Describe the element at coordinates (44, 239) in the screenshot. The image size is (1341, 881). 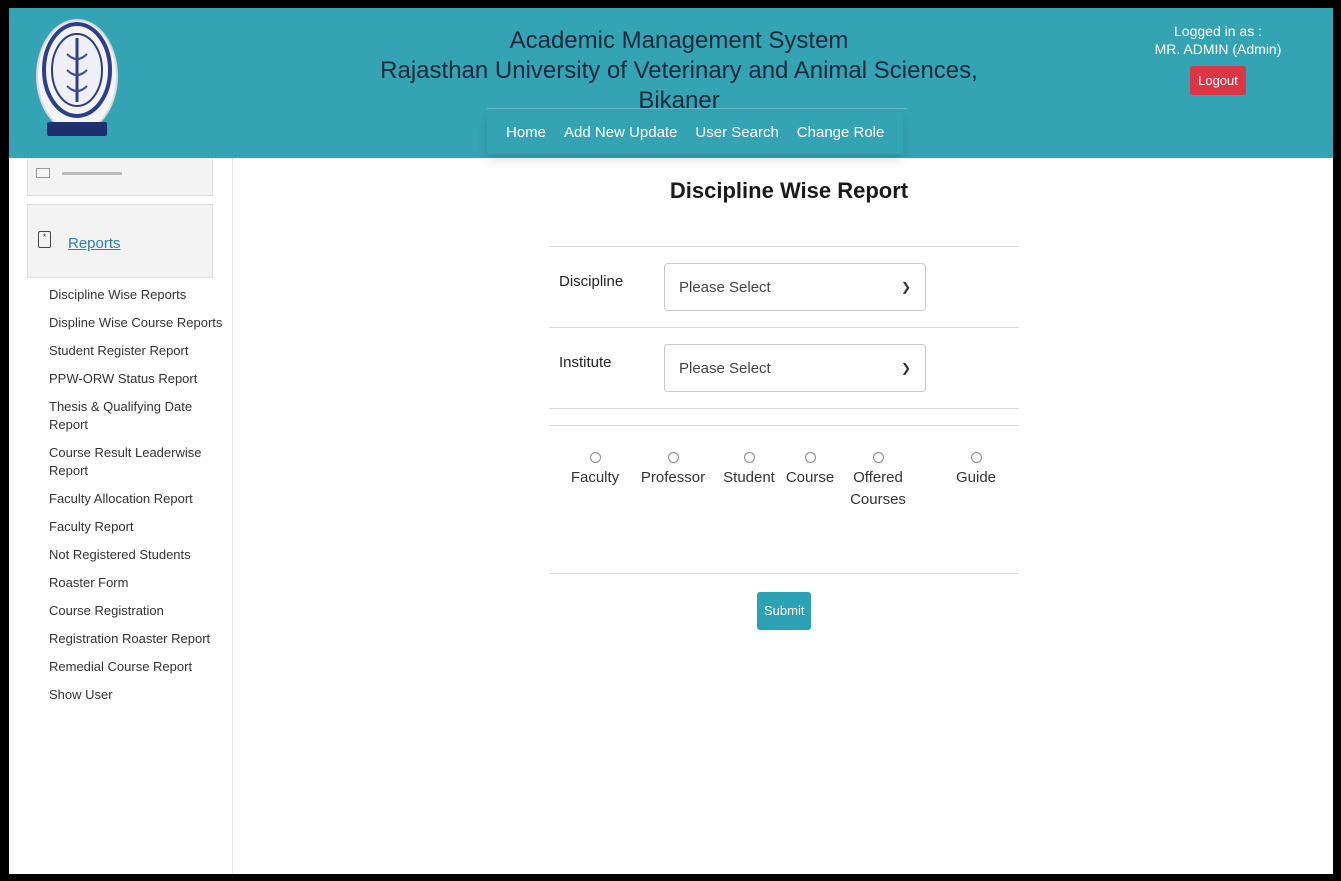
I see `document-icon: *` at that location.